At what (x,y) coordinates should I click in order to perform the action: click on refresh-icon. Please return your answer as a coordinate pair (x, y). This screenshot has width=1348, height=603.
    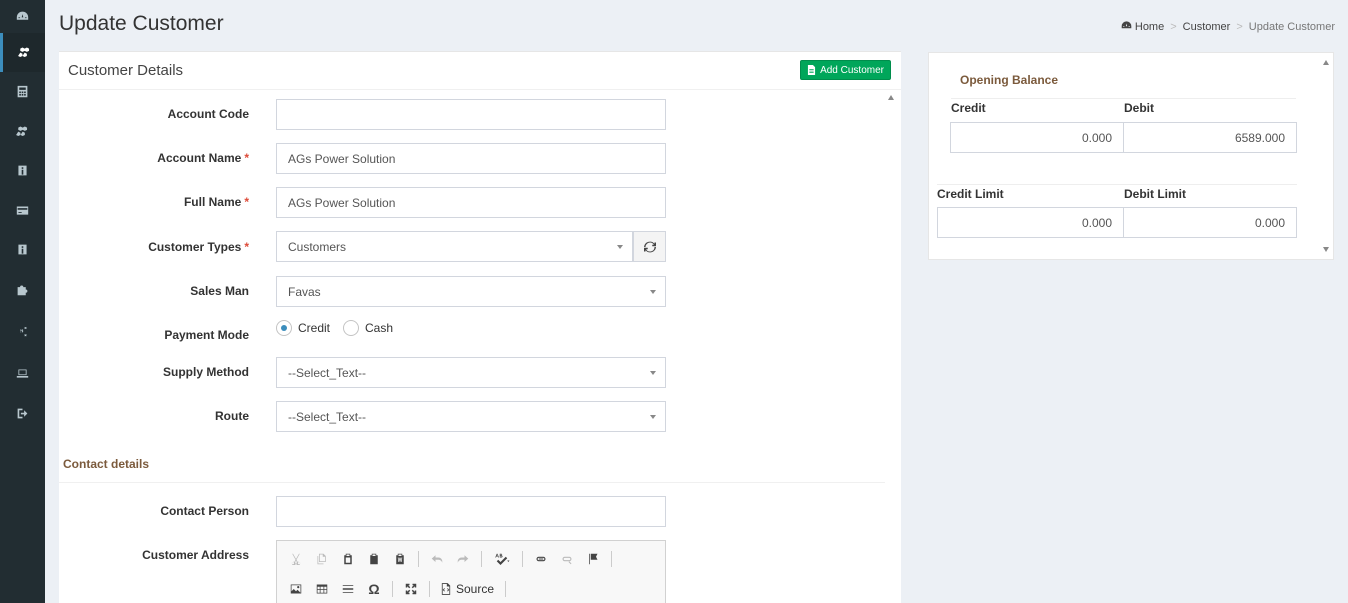
    Looking at the image, I should click on (649, 246).